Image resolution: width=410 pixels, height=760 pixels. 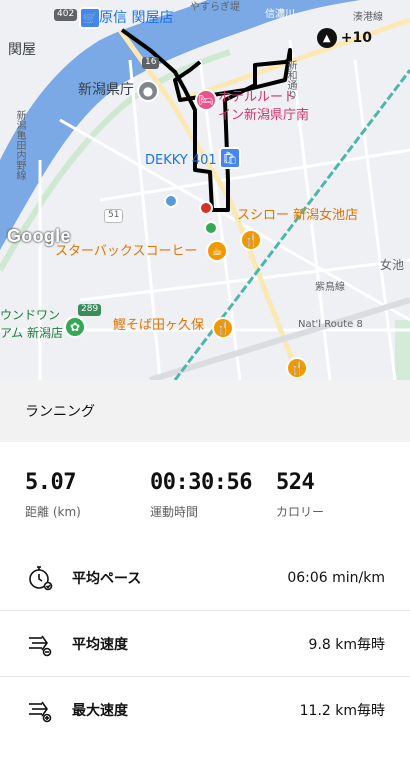 What do you see at coordinates (50, 482) in the screenshot?
I see `distance-value: 5.07` at bounding box center [50, 482].